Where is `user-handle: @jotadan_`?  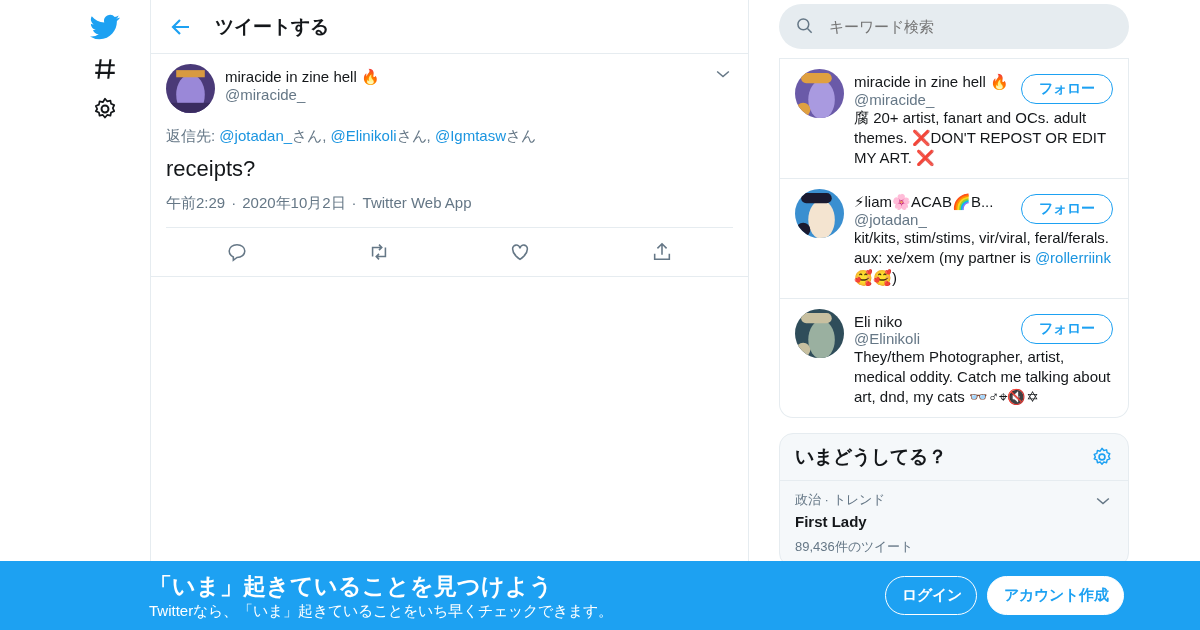
user-handle: @jotadan_ is located at coordinates (937, 219).